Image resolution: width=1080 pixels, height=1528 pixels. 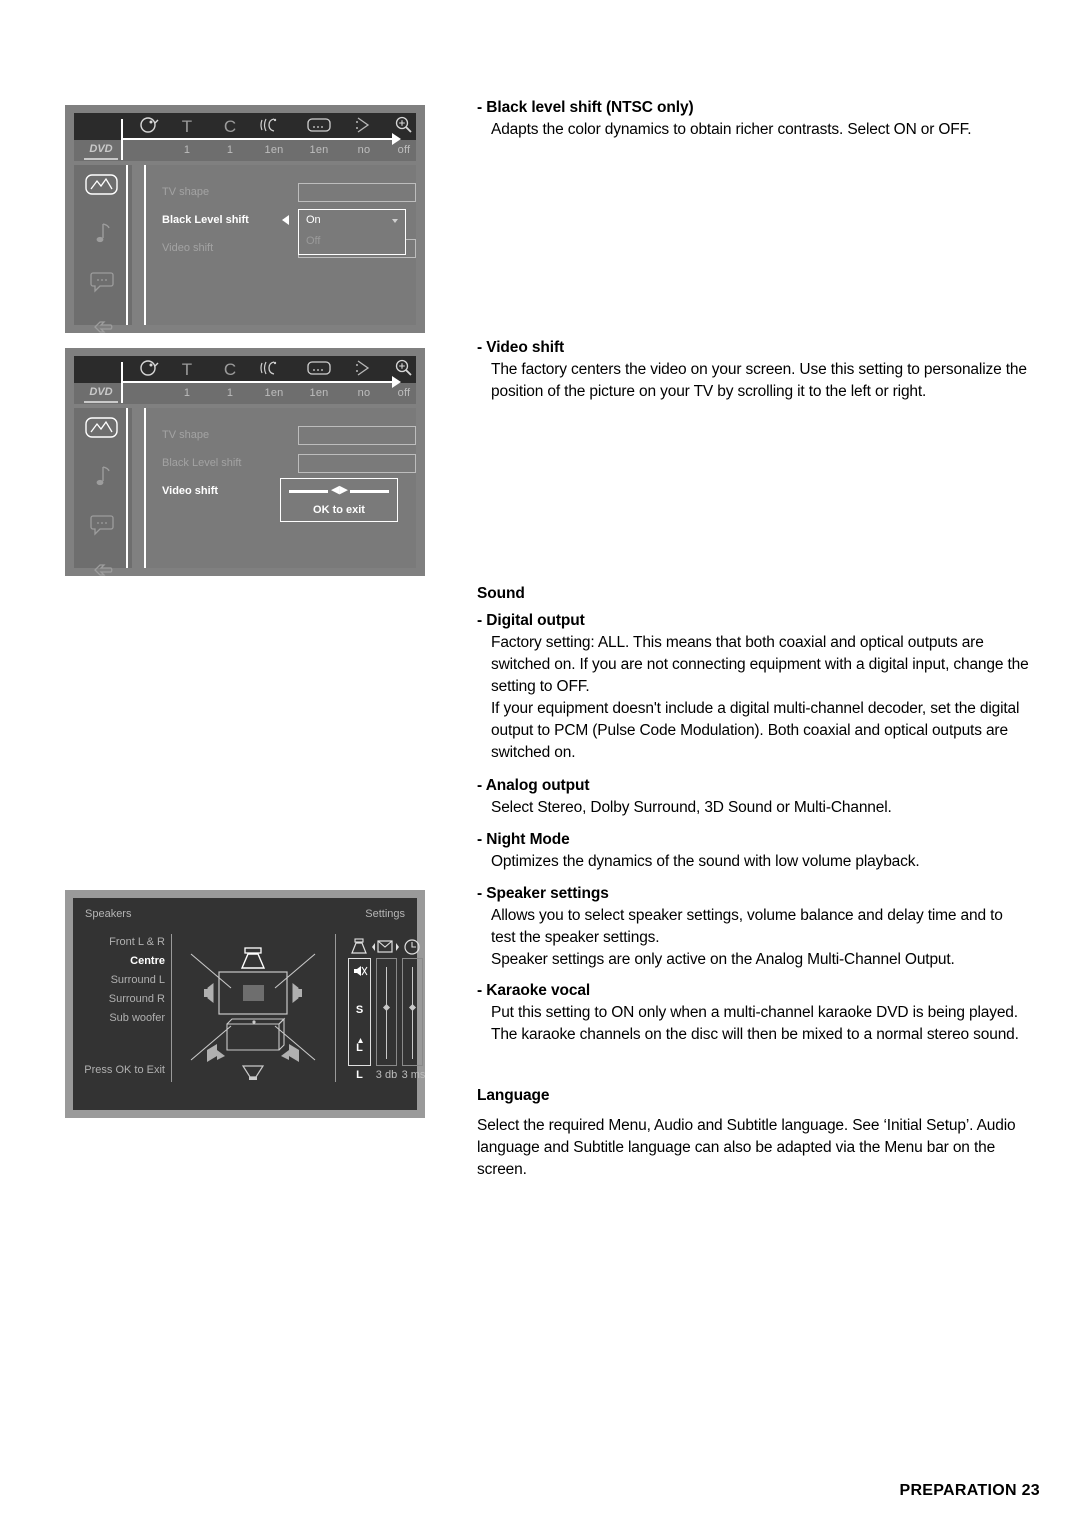 I want to click on speaker-size-icon, so click(x=359, y=947).